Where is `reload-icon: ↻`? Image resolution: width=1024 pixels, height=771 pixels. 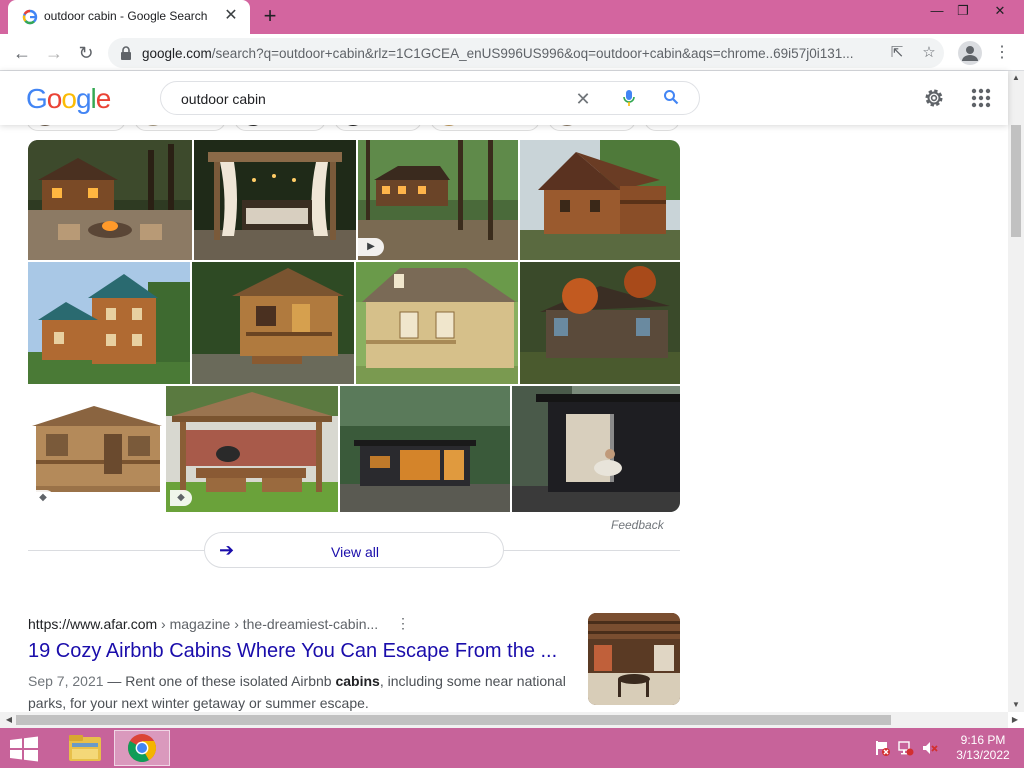 reload-icon: ↻ is located at coordinates (86, 53).